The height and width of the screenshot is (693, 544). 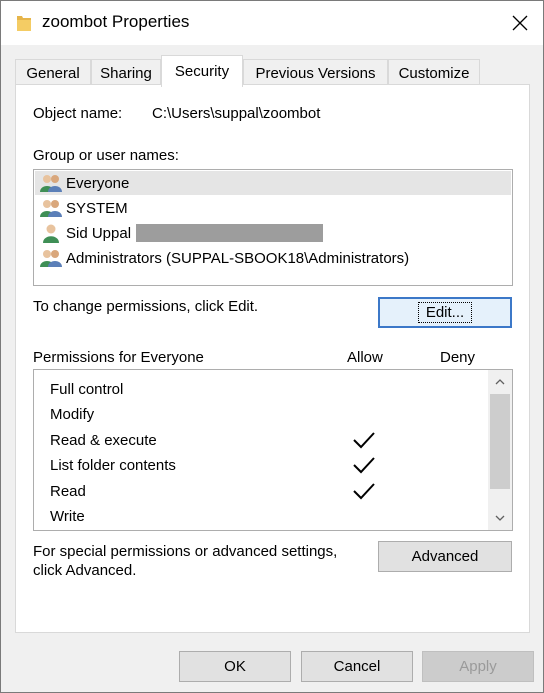 What do you see at coordinates (261, 439) in the screenshot?
I see `permission-row: Read & execute` at bounding box center [261, 439].